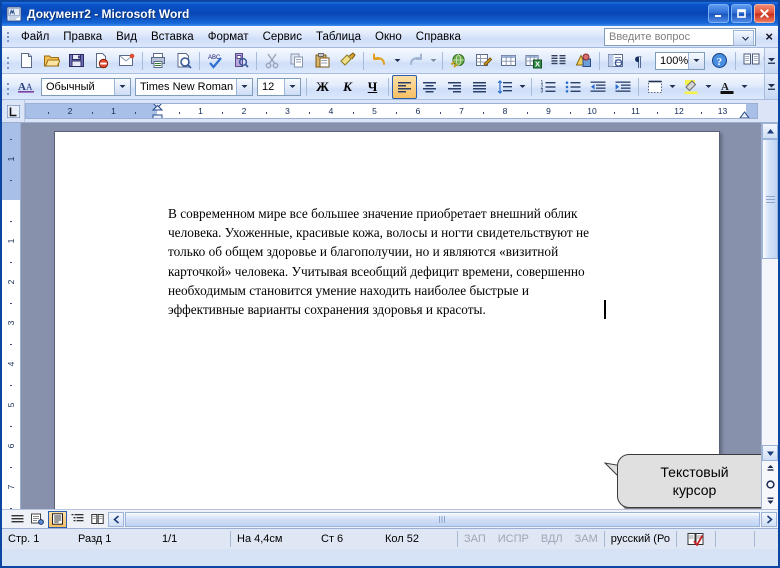  What do you see at coordinates (770, 199) in the screenshot?
I see `vertical-scroll-thumb` at bounding box center [770, 199].